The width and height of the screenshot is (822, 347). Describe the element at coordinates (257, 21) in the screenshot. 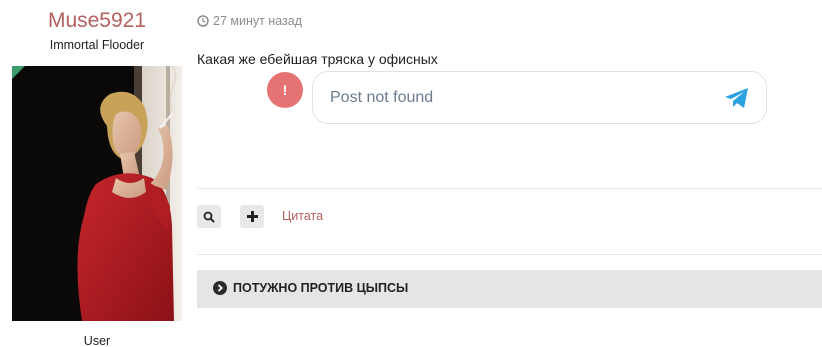

I see `post-time-text: 27 минут назад` at that location.